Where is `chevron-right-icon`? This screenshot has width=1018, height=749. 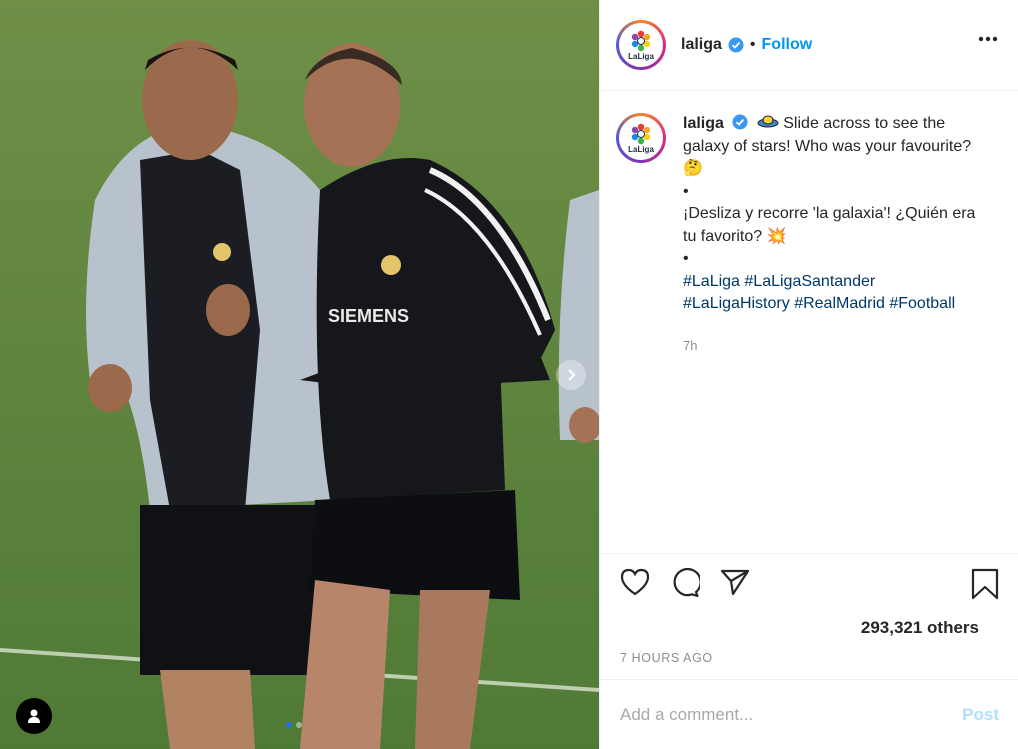
chevron-right-icon is located at coordinates (572, 375).